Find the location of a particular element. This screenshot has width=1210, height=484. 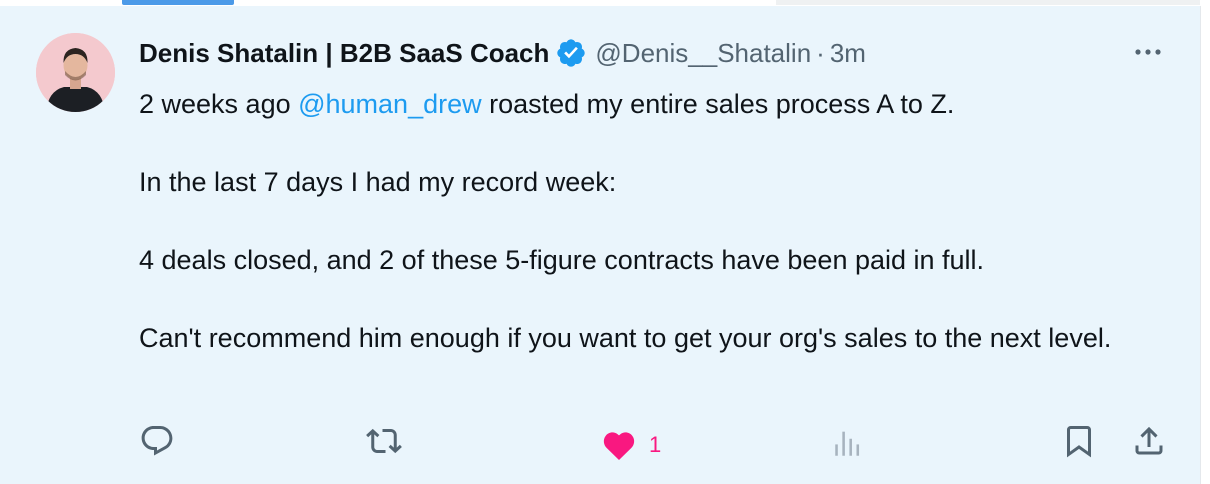

tab-divider is located at coordinates (988, 2).